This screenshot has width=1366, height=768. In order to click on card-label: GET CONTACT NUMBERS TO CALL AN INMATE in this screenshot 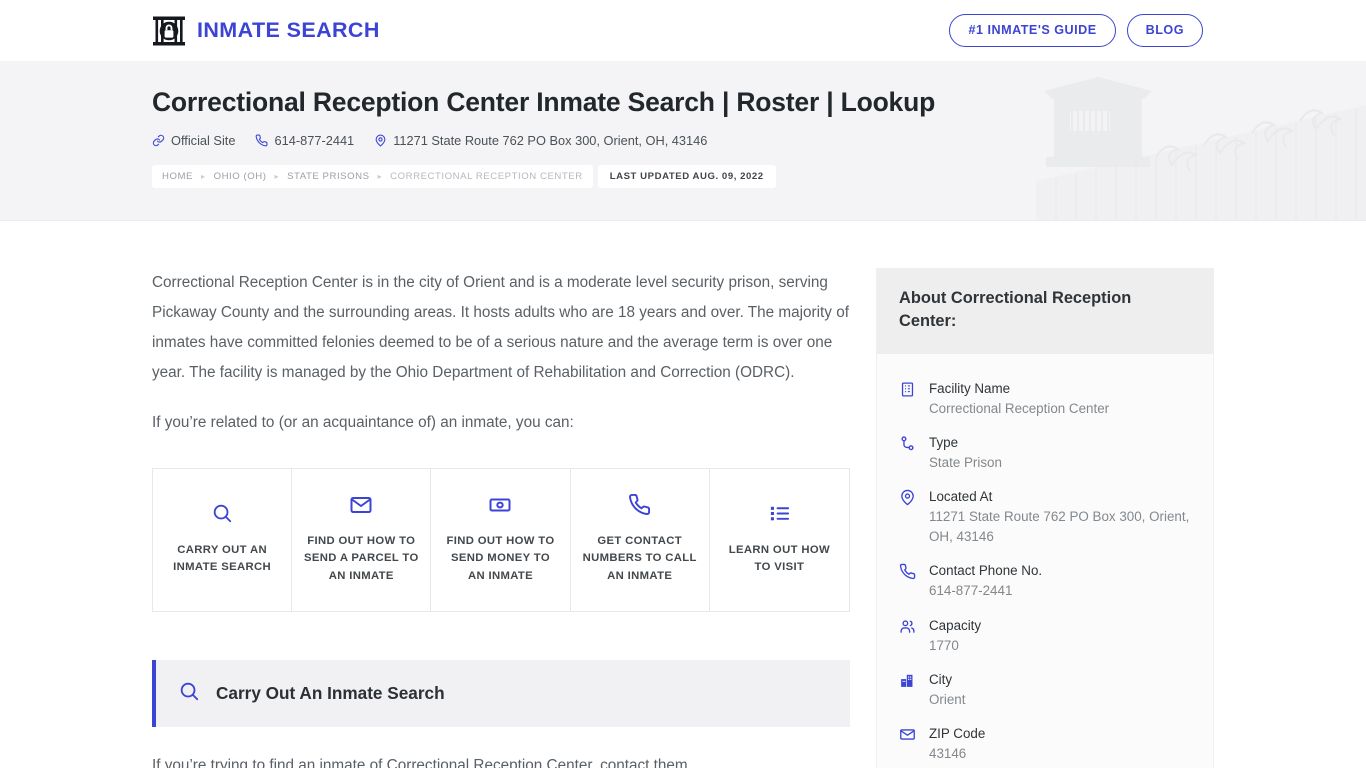, I will do `click(639, 558)`.